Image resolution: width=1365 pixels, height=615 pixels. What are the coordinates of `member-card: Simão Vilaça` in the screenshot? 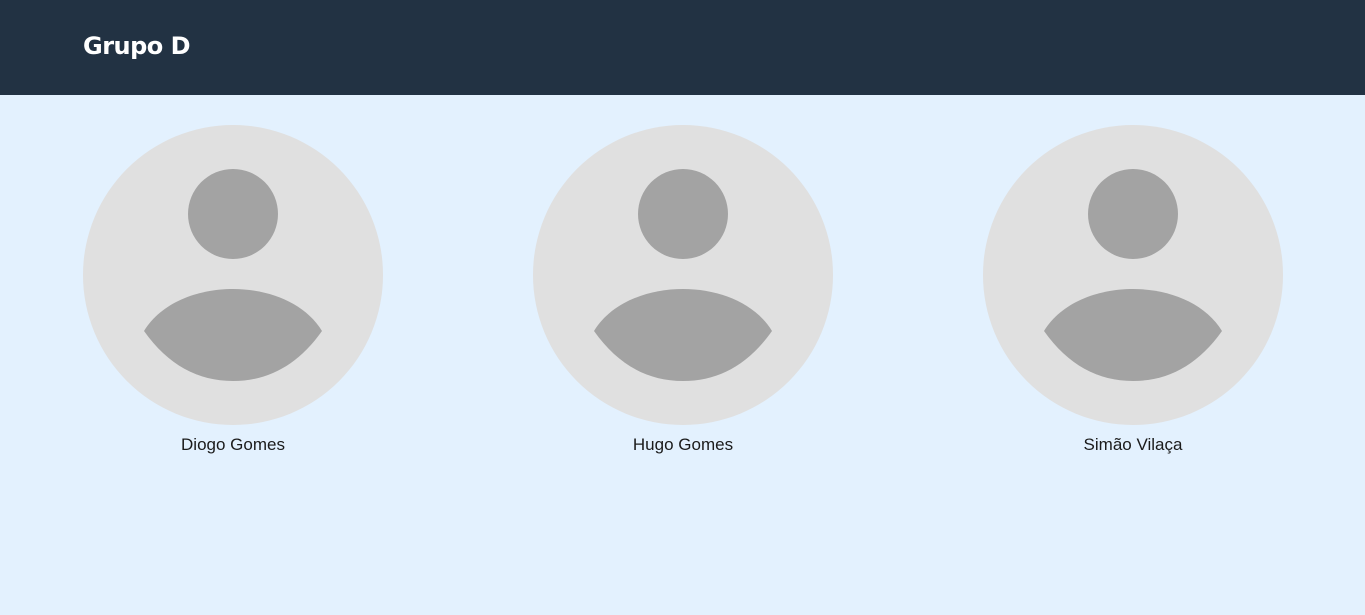 It's located at (1133, 291).